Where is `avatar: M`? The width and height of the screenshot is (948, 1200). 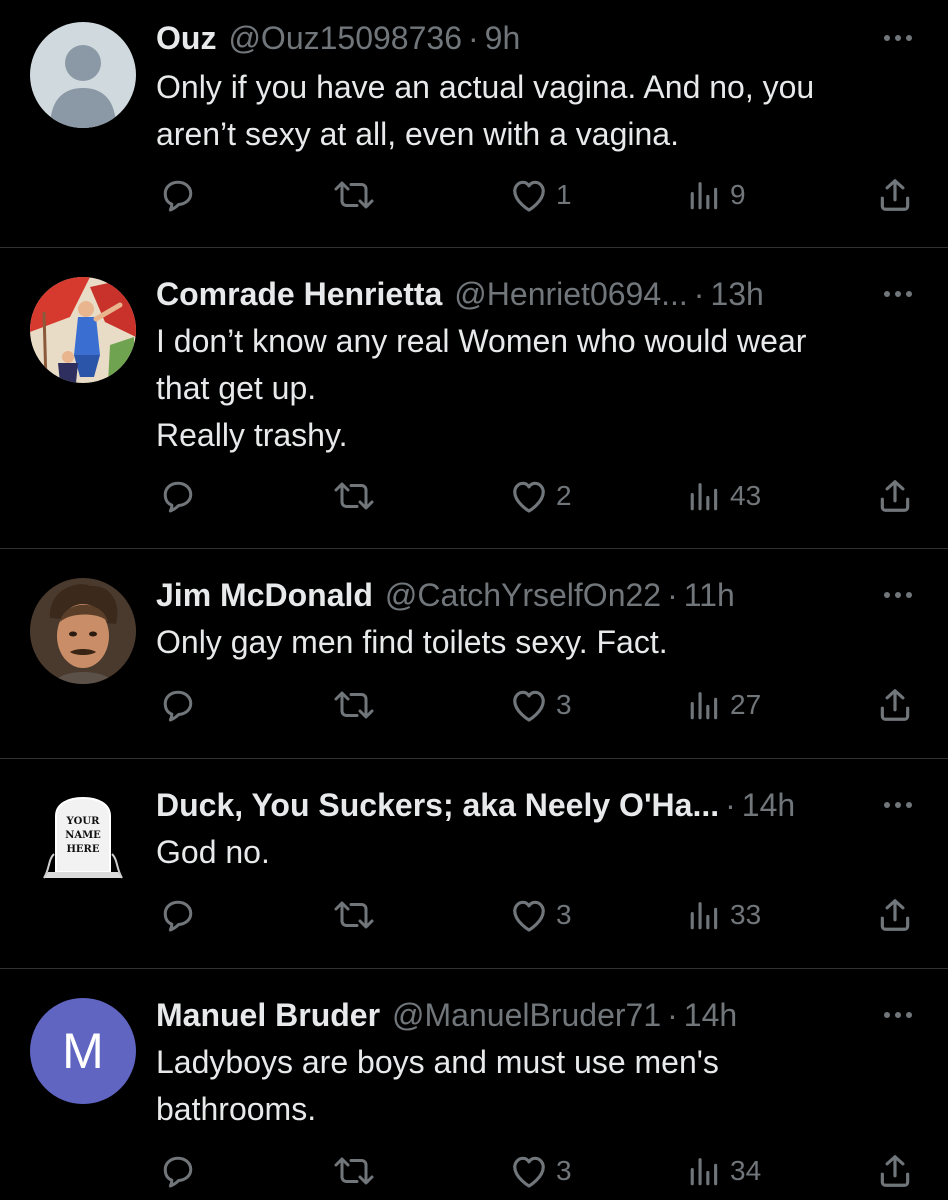
avatar: M is located at coordinates (83, 1051).